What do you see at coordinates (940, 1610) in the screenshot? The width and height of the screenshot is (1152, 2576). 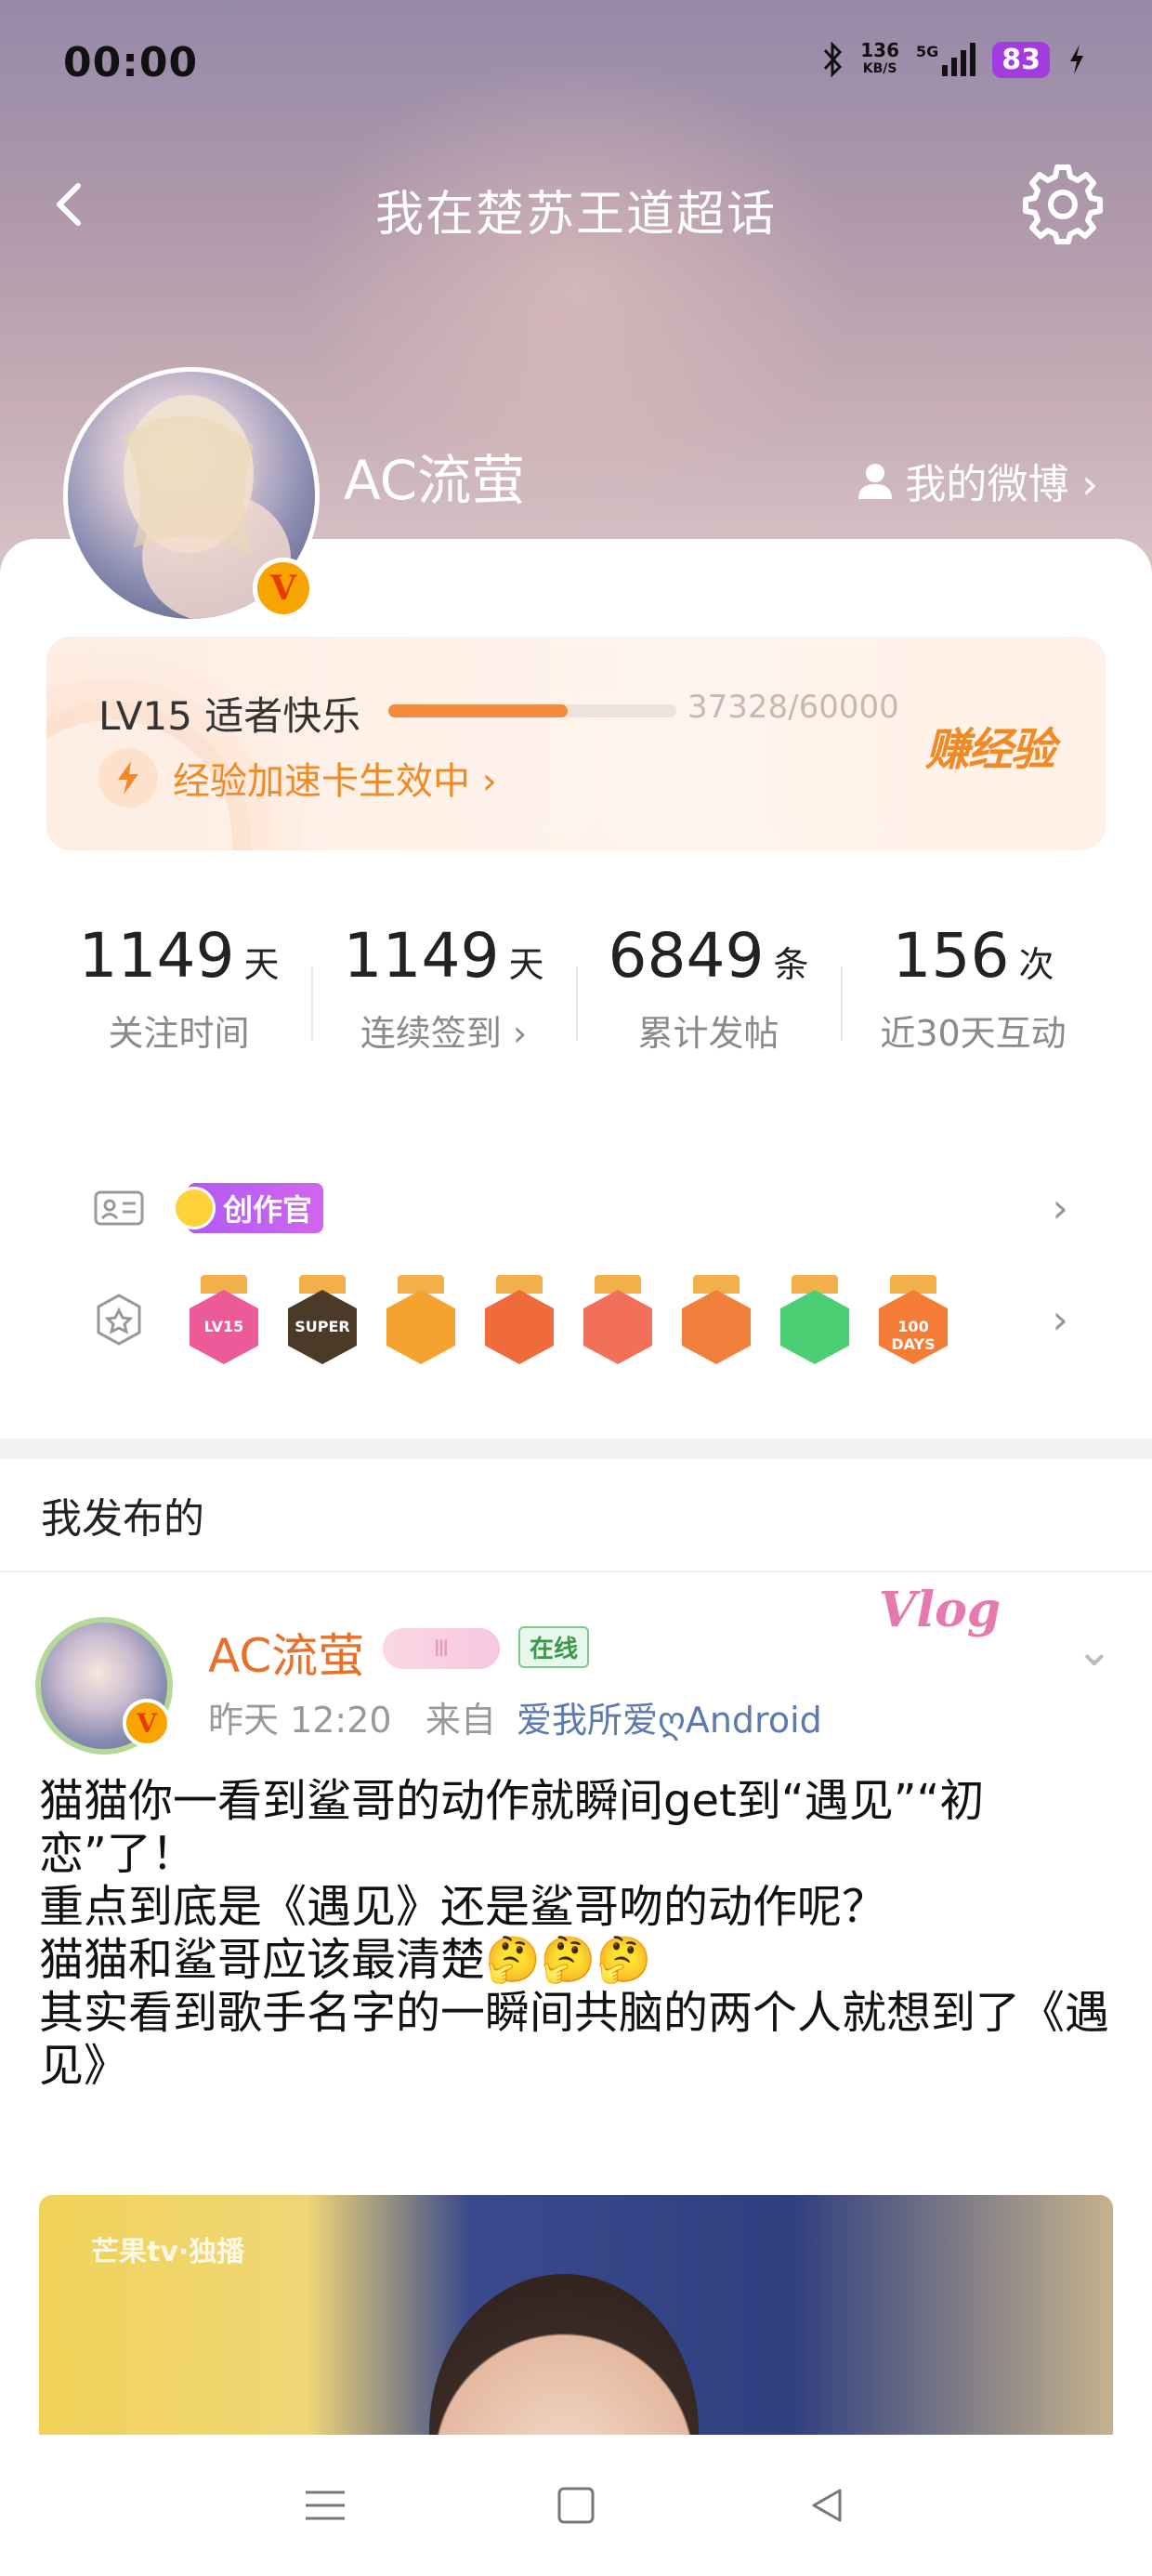 I see `vlog-sticker: Vlog` at bounding box center [940, 1610].